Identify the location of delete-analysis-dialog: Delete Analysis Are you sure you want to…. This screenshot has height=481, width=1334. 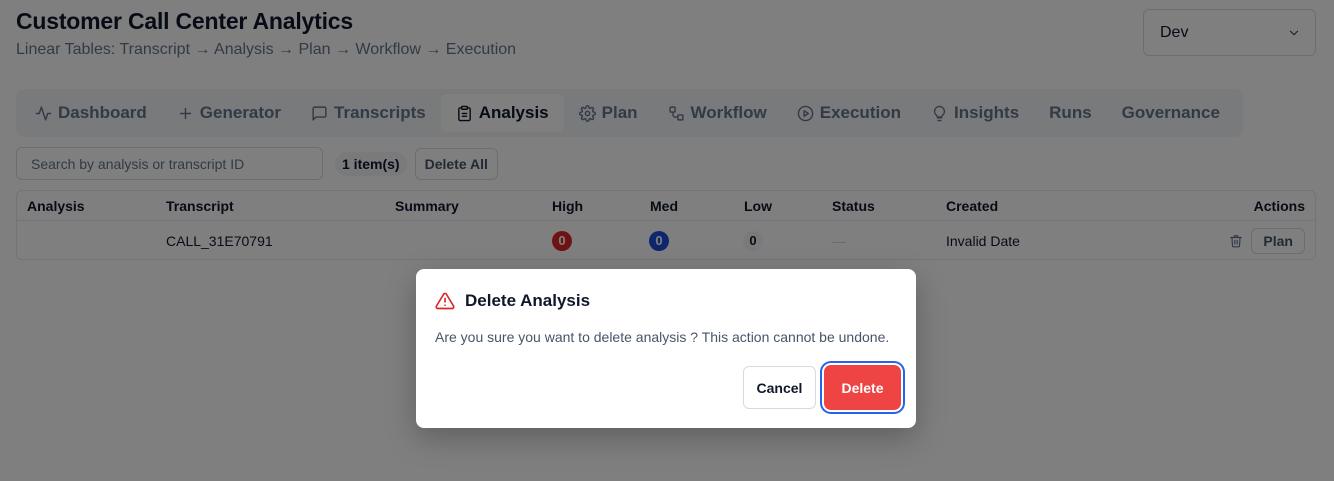
(666, 348).